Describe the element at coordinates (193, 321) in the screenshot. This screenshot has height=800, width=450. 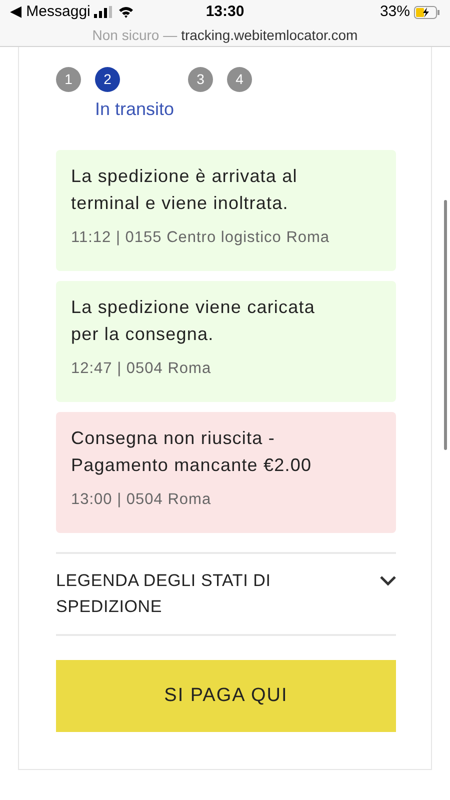
I see `event-message: La spedizione viene caricata per la consegna.` at that location.